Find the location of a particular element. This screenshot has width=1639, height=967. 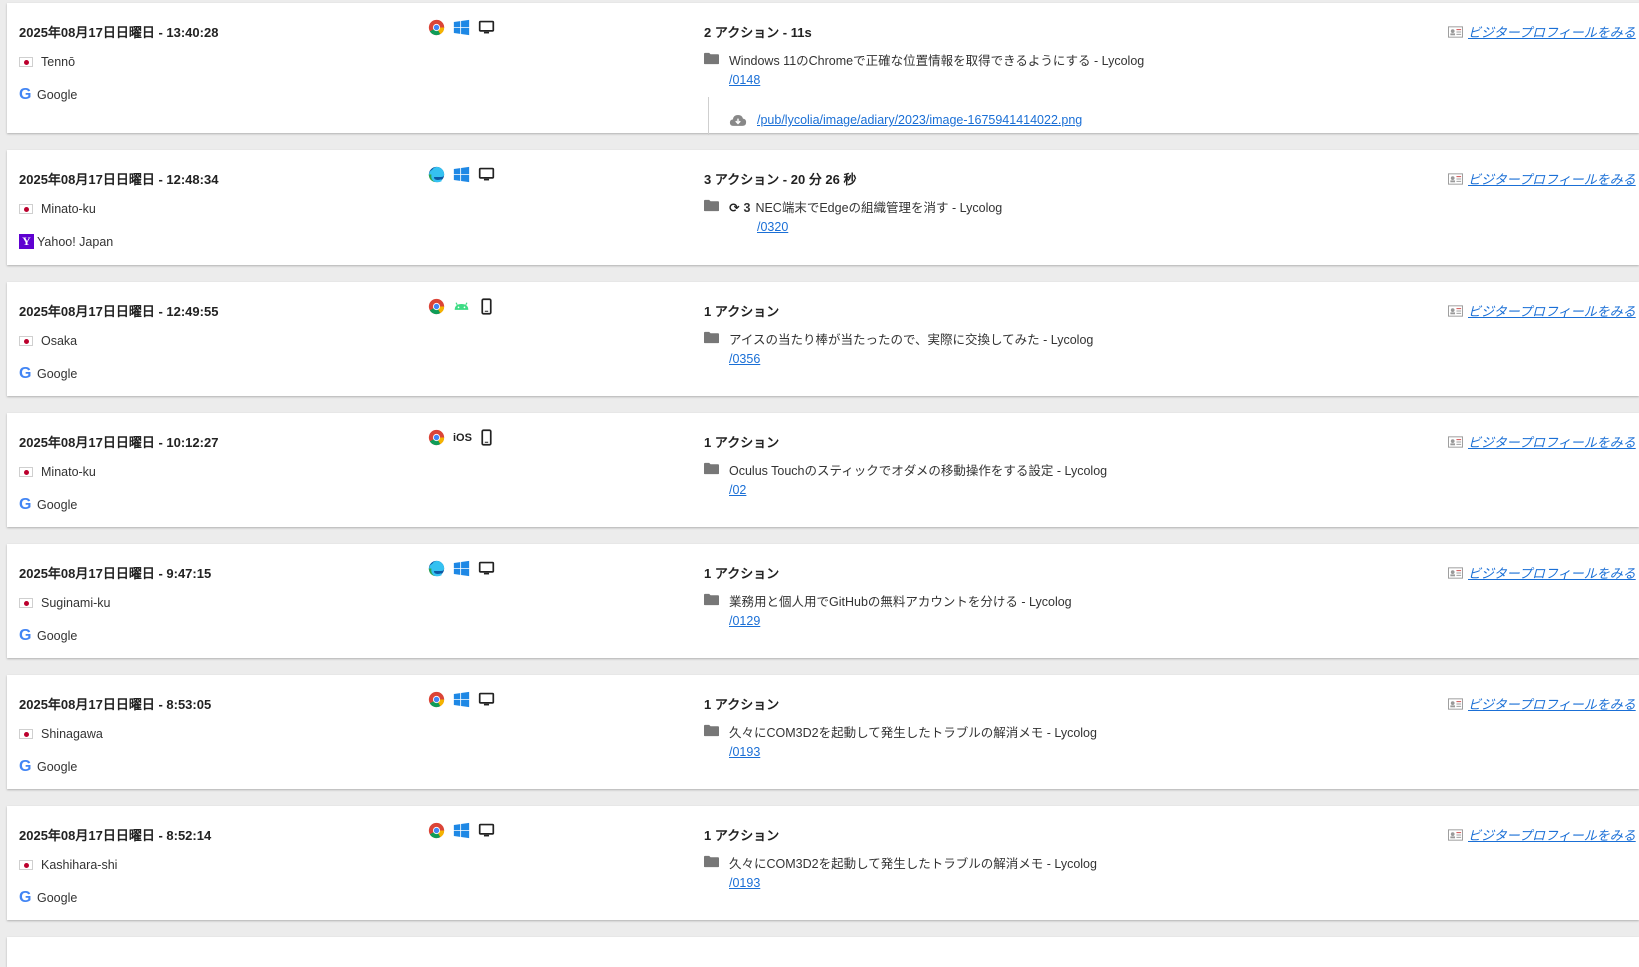

visit-location: Tennō is located at coordinates (47, 62).